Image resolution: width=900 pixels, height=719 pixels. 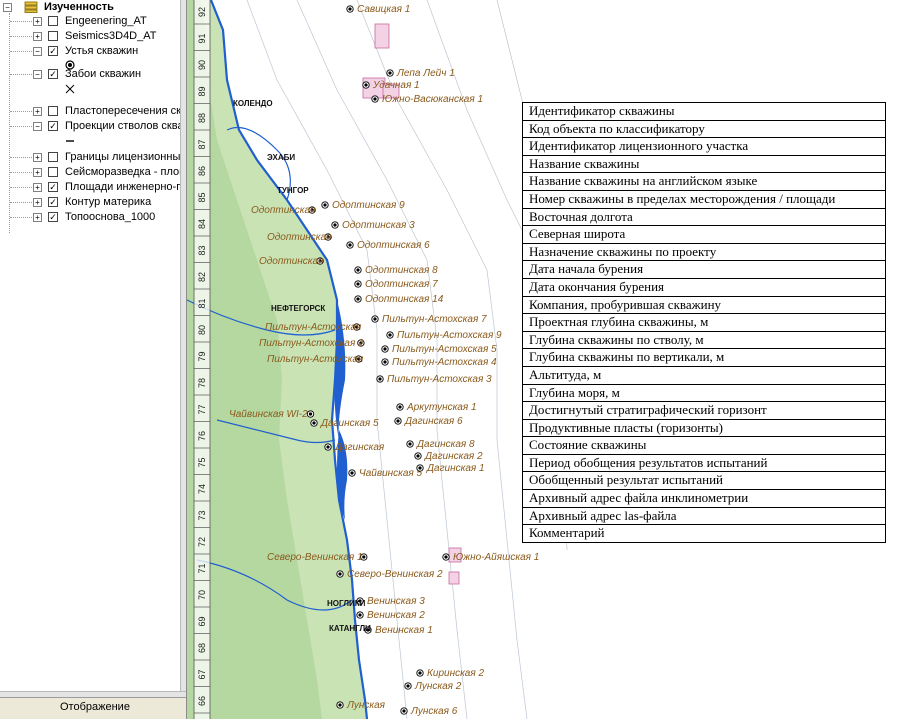 What do you see at coordinates (448, 456) in the screenshot?
I see `well-marker: Дагинская 2` at bounding box center [448, 456].